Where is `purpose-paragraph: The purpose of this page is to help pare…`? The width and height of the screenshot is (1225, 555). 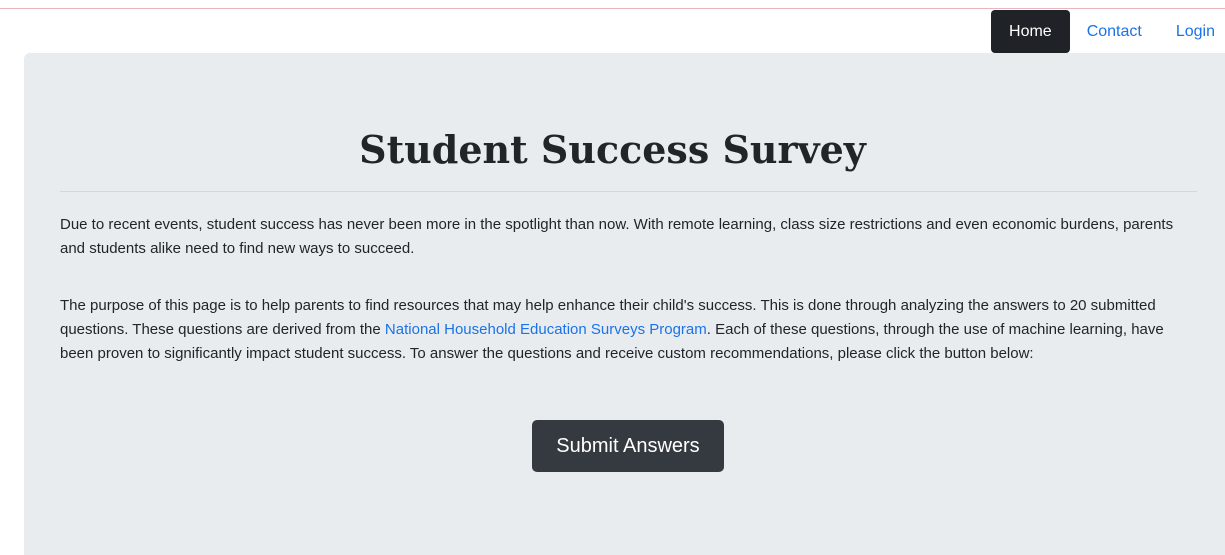
purpose-paragraph: The purpose of this page is to help pare… is located at coordinates (630, 330).